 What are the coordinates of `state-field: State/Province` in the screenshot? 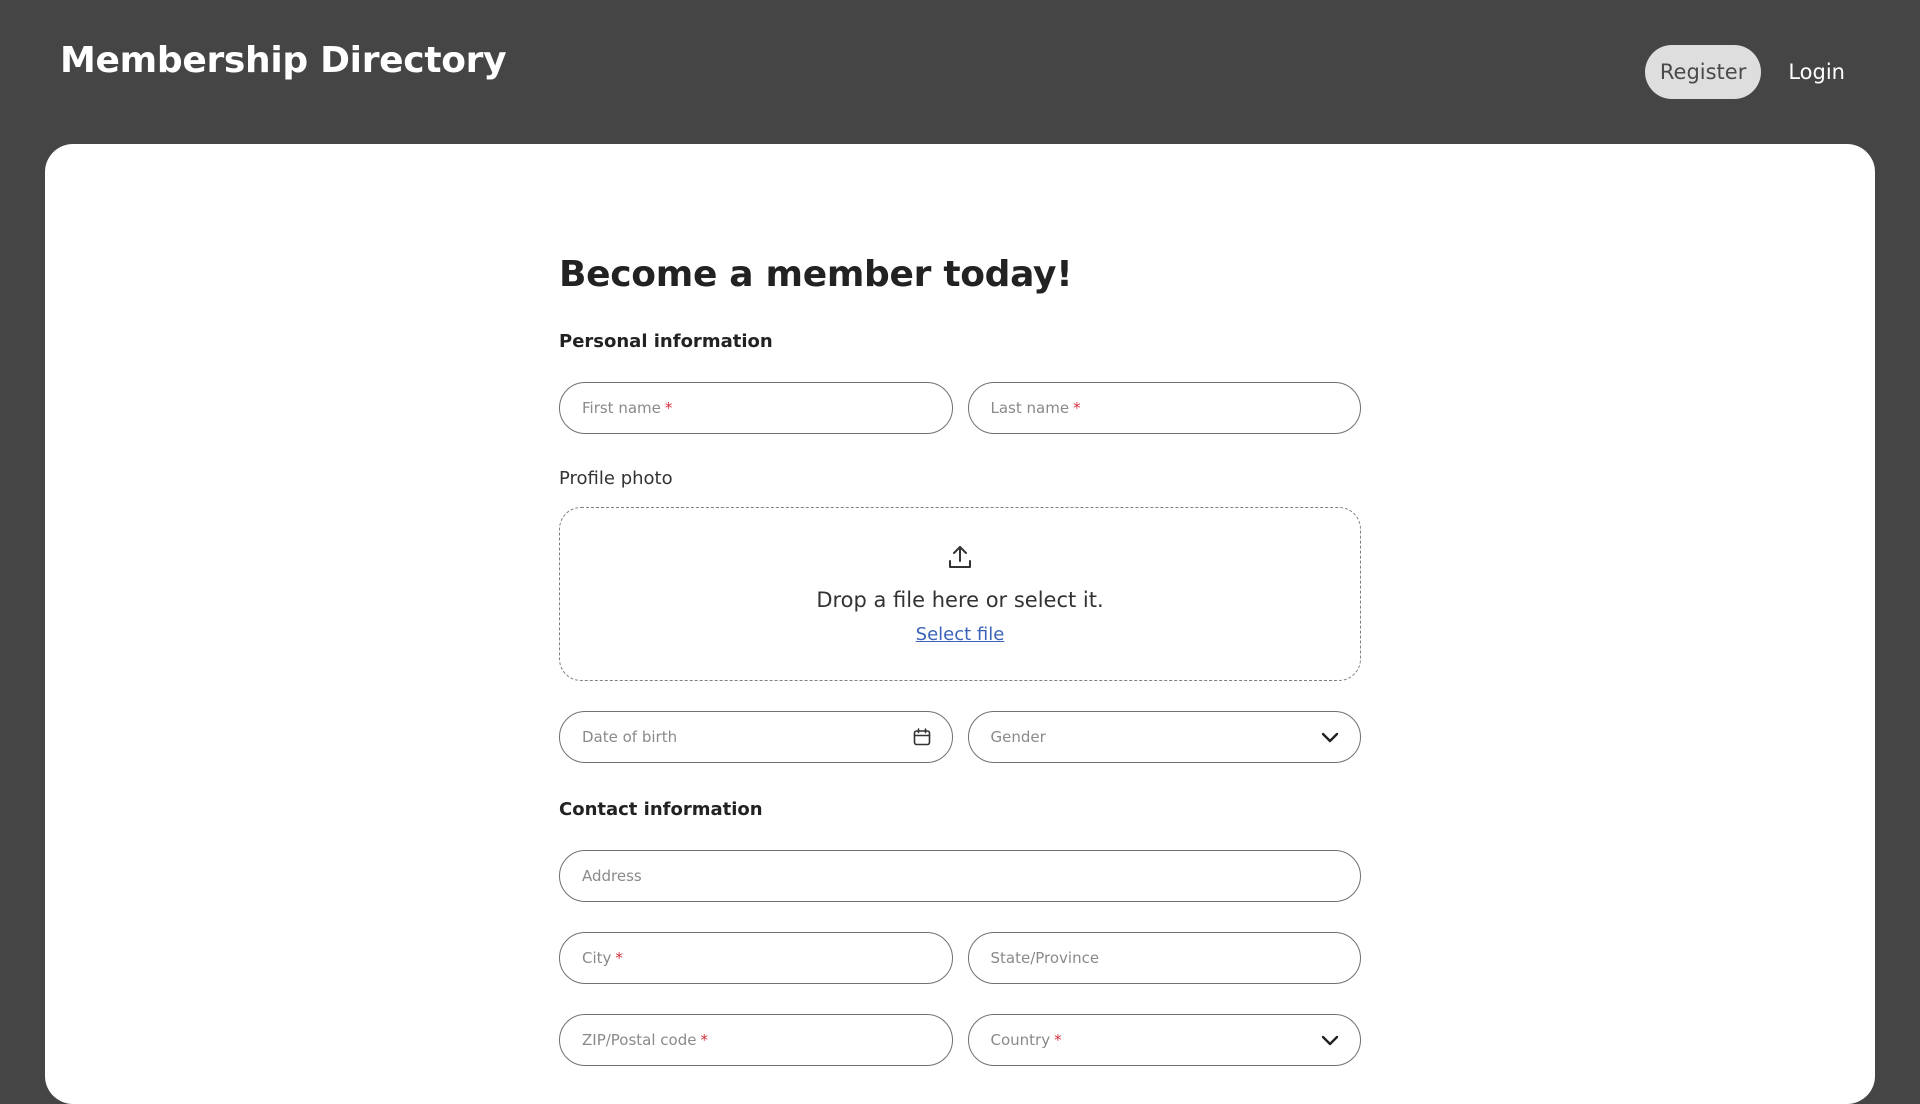 It's located at (1164, 958).